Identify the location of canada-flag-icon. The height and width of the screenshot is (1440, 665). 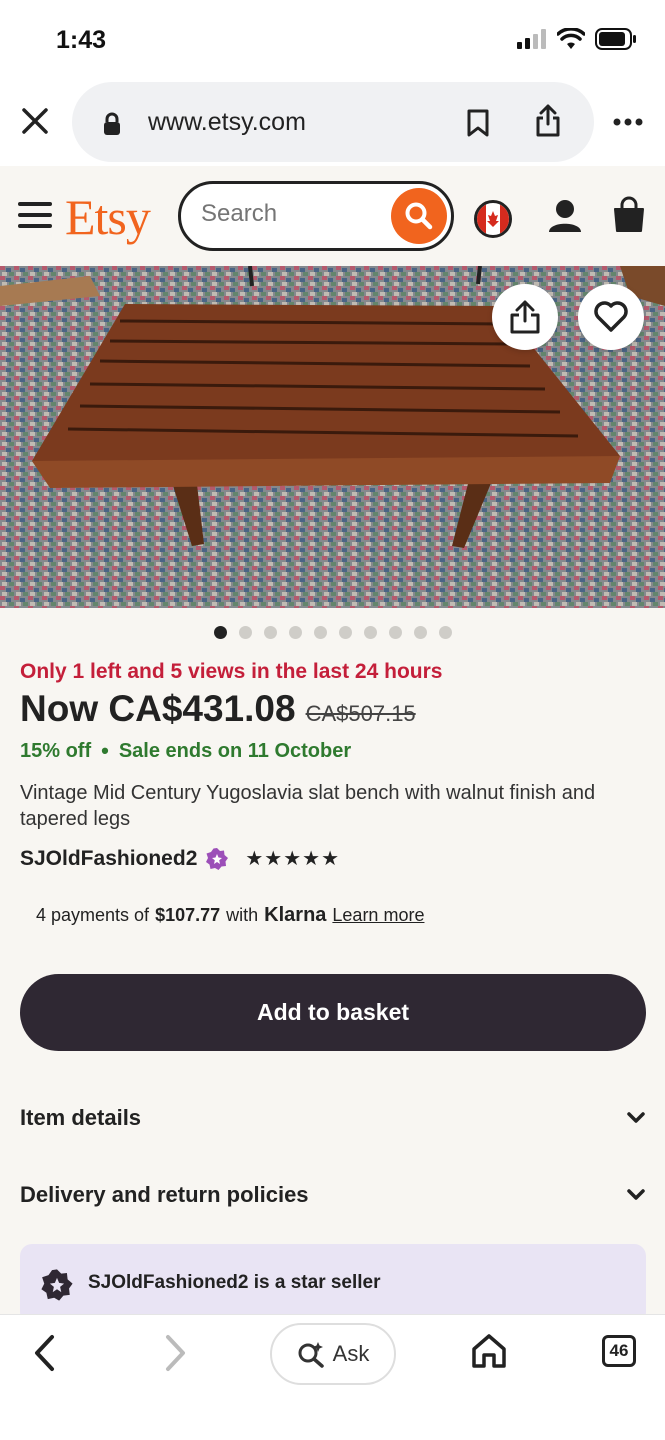
(493, 219).